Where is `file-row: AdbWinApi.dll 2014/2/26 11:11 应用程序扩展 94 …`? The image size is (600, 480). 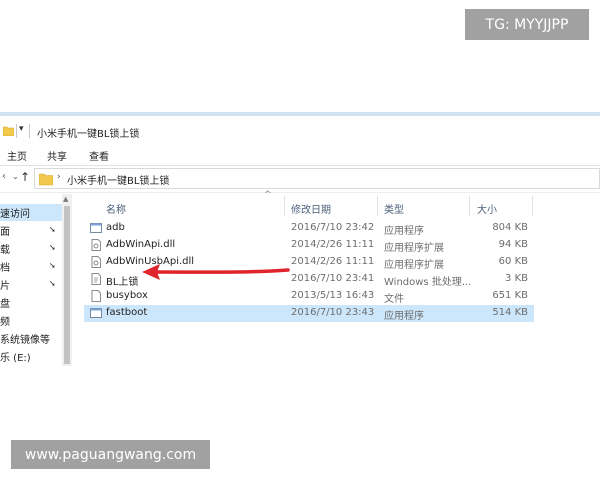
file-row: AdbWinApi.dll 2014/2/26 11:11 应用程序扩展 94 … is located at coordinates (309, 245).